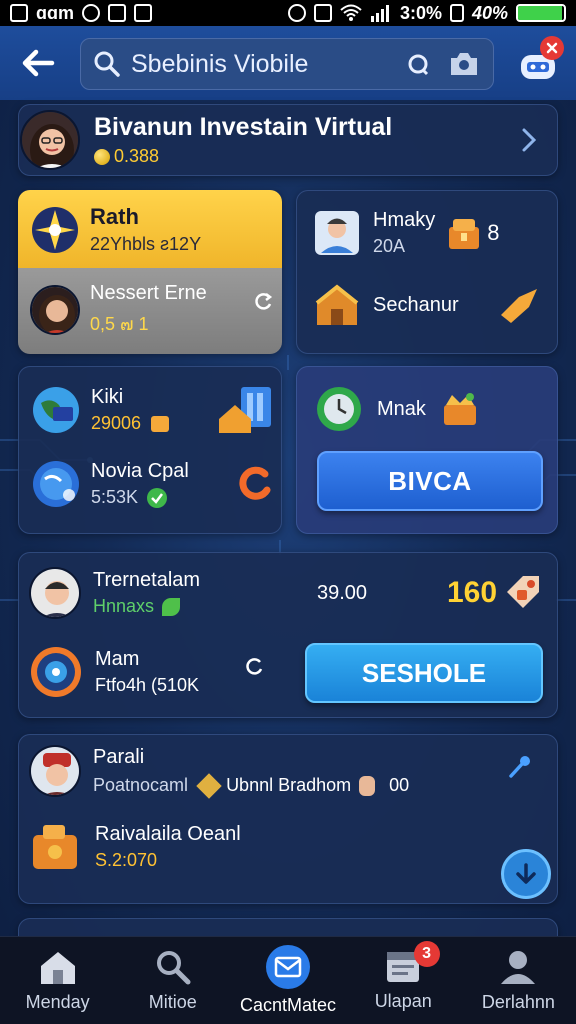 This screenshot has width=576, height=1024. Describe the element at coordinates (367, 785) in the screenshot. I see `hand-icon` at that location.